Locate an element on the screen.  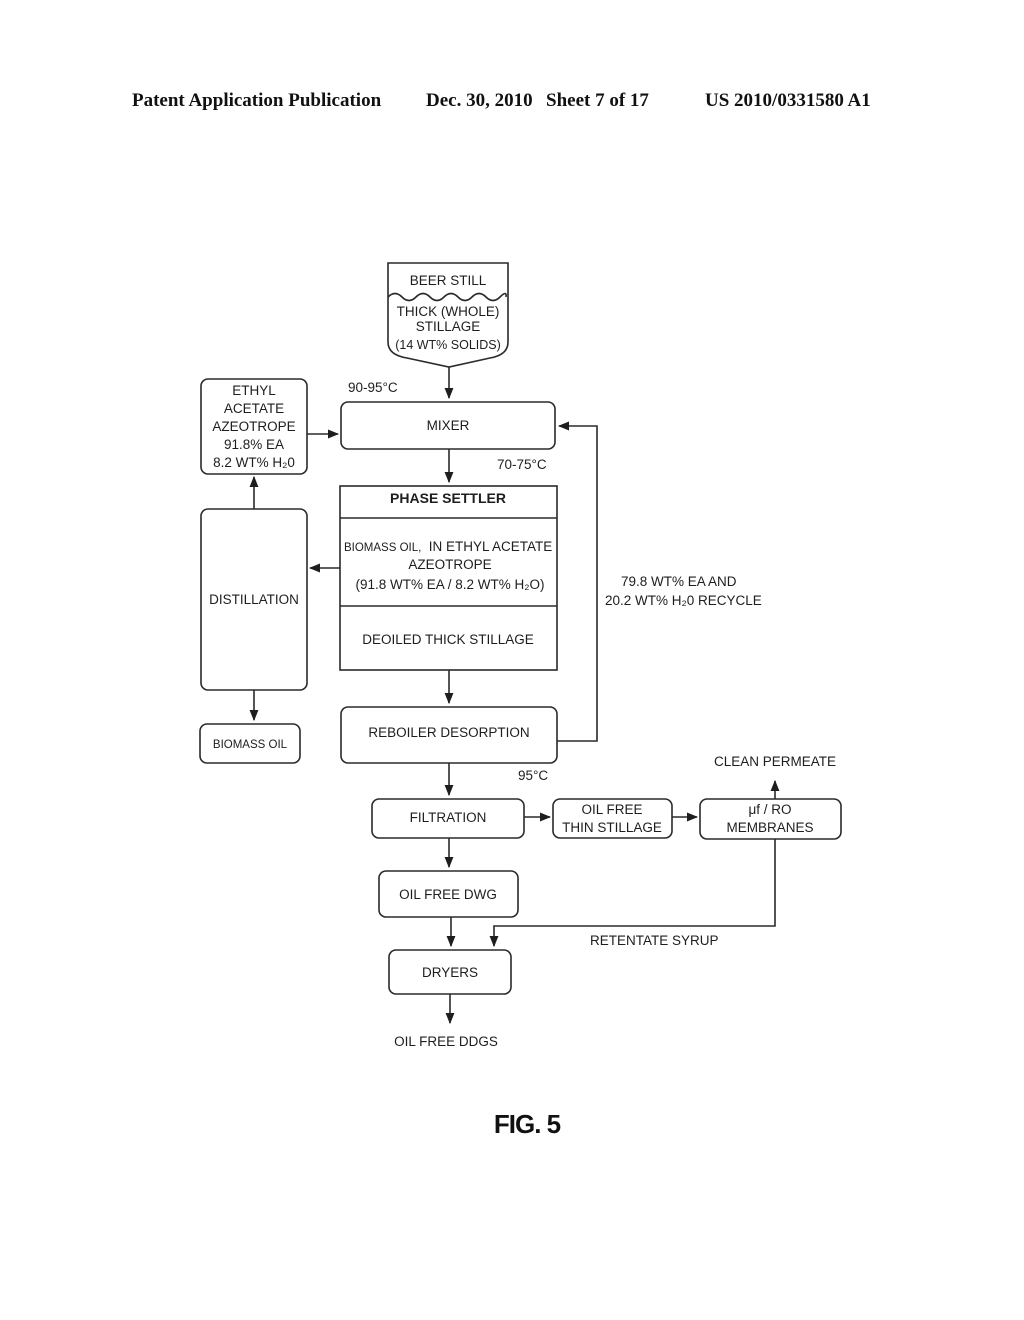
thin-stillage-line2: THIN STILLAGE is located at coordinates (612, 827).